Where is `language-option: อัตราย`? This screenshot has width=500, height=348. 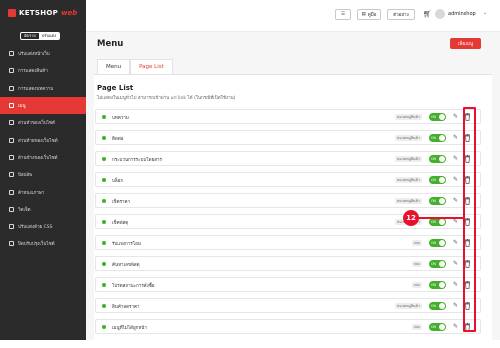
language-option: อัตราย is located at coordinates (30, 36).